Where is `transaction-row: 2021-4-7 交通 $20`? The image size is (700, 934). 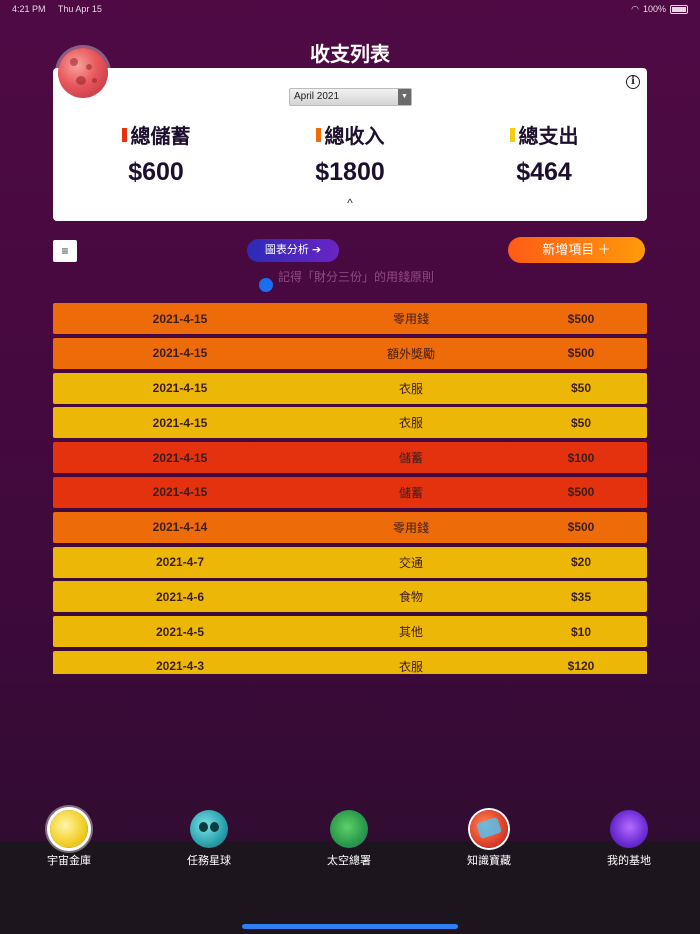 transaction-row: 2021-4-7 交通 $20 is located at coordinates (350, 562).